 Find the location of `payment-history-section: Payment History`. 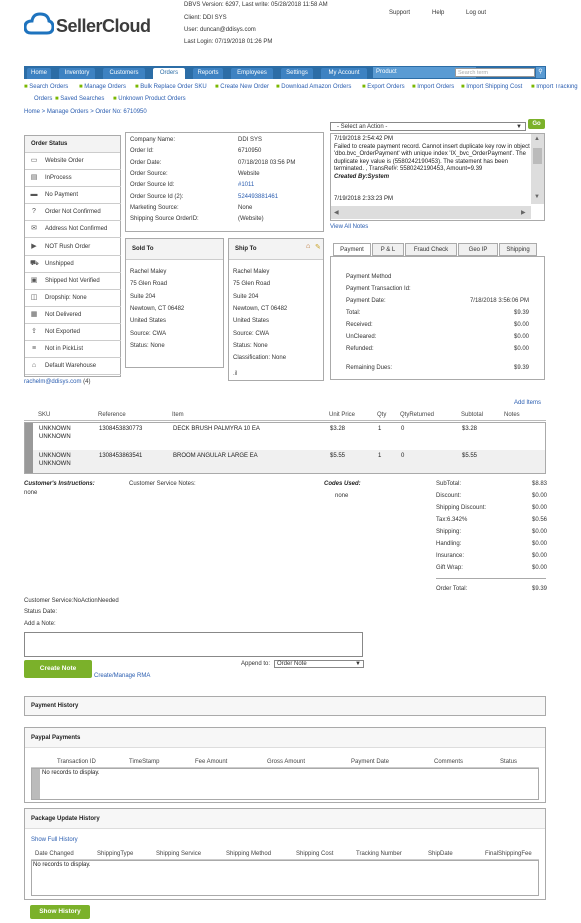

payment-history-section: Payment History is located at coordinates (285, 706).